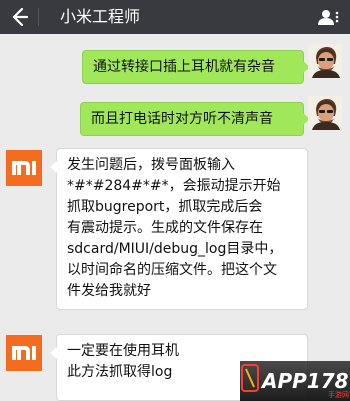  What do you see at coordinates (165, 228) in the screenshot?
I see `message-line: 有震动提示。生成的文件保存在` at bounding box center [165, 228].